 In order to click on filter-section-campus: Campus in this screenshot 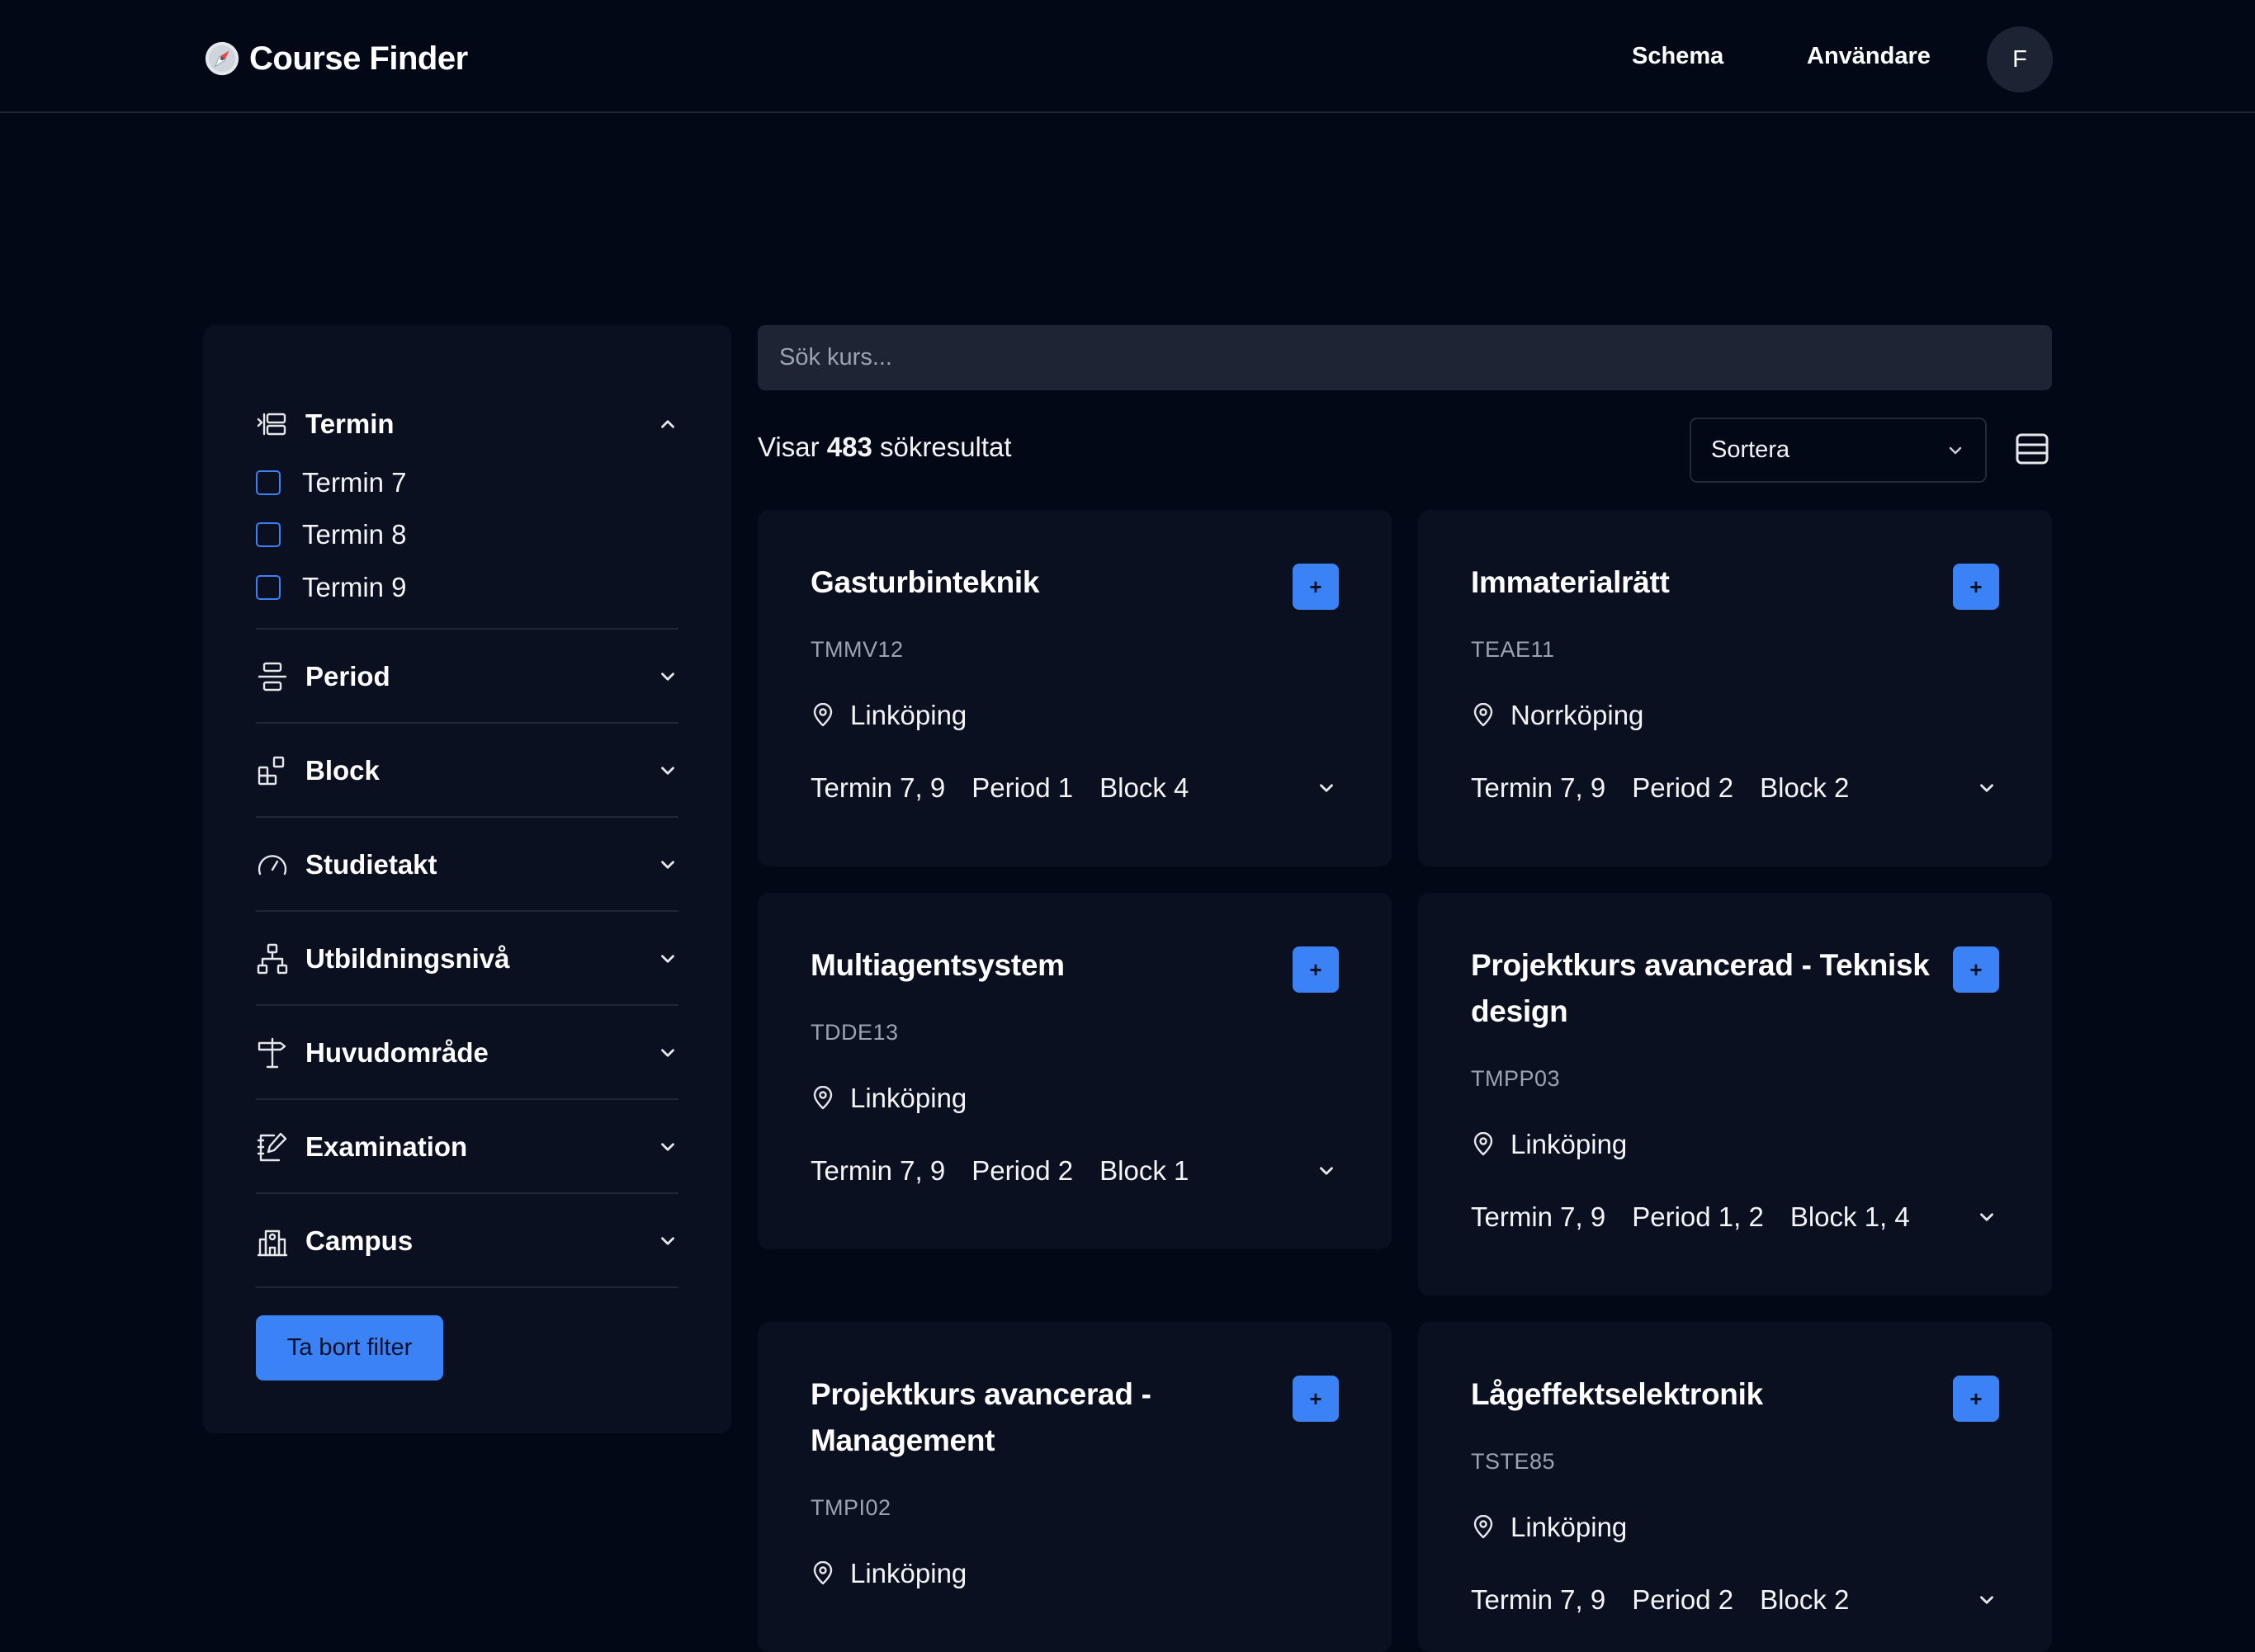, I will do `click(467, 1241)`.